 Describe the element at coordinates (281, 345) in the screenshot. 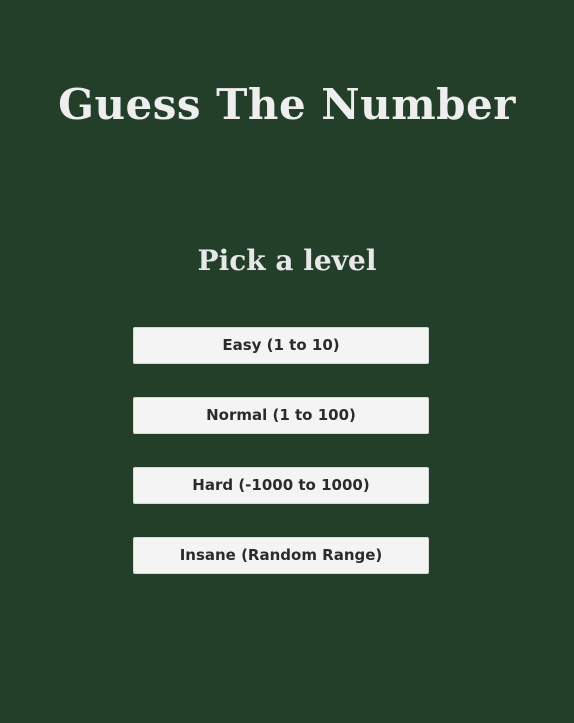

I see `easy-level-button: Easy (1 to 10)` at that location.